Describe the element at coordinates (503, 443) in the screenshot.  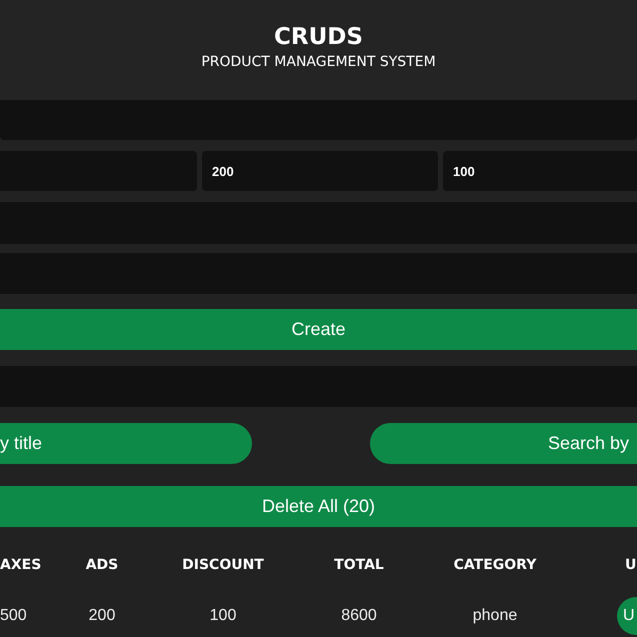
I see `search-button: Search by` at that location.